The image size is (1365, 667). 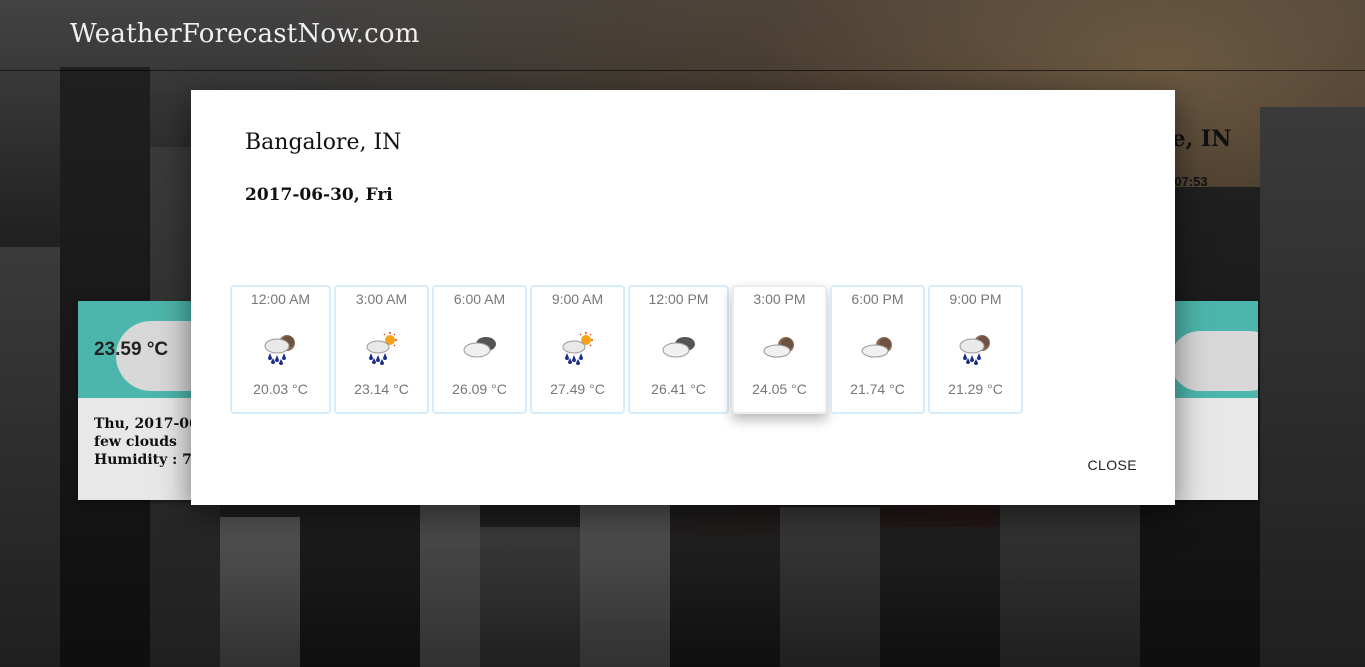 I want to click on card-humidity: Humidity : 77, so click(x=148, y=460).